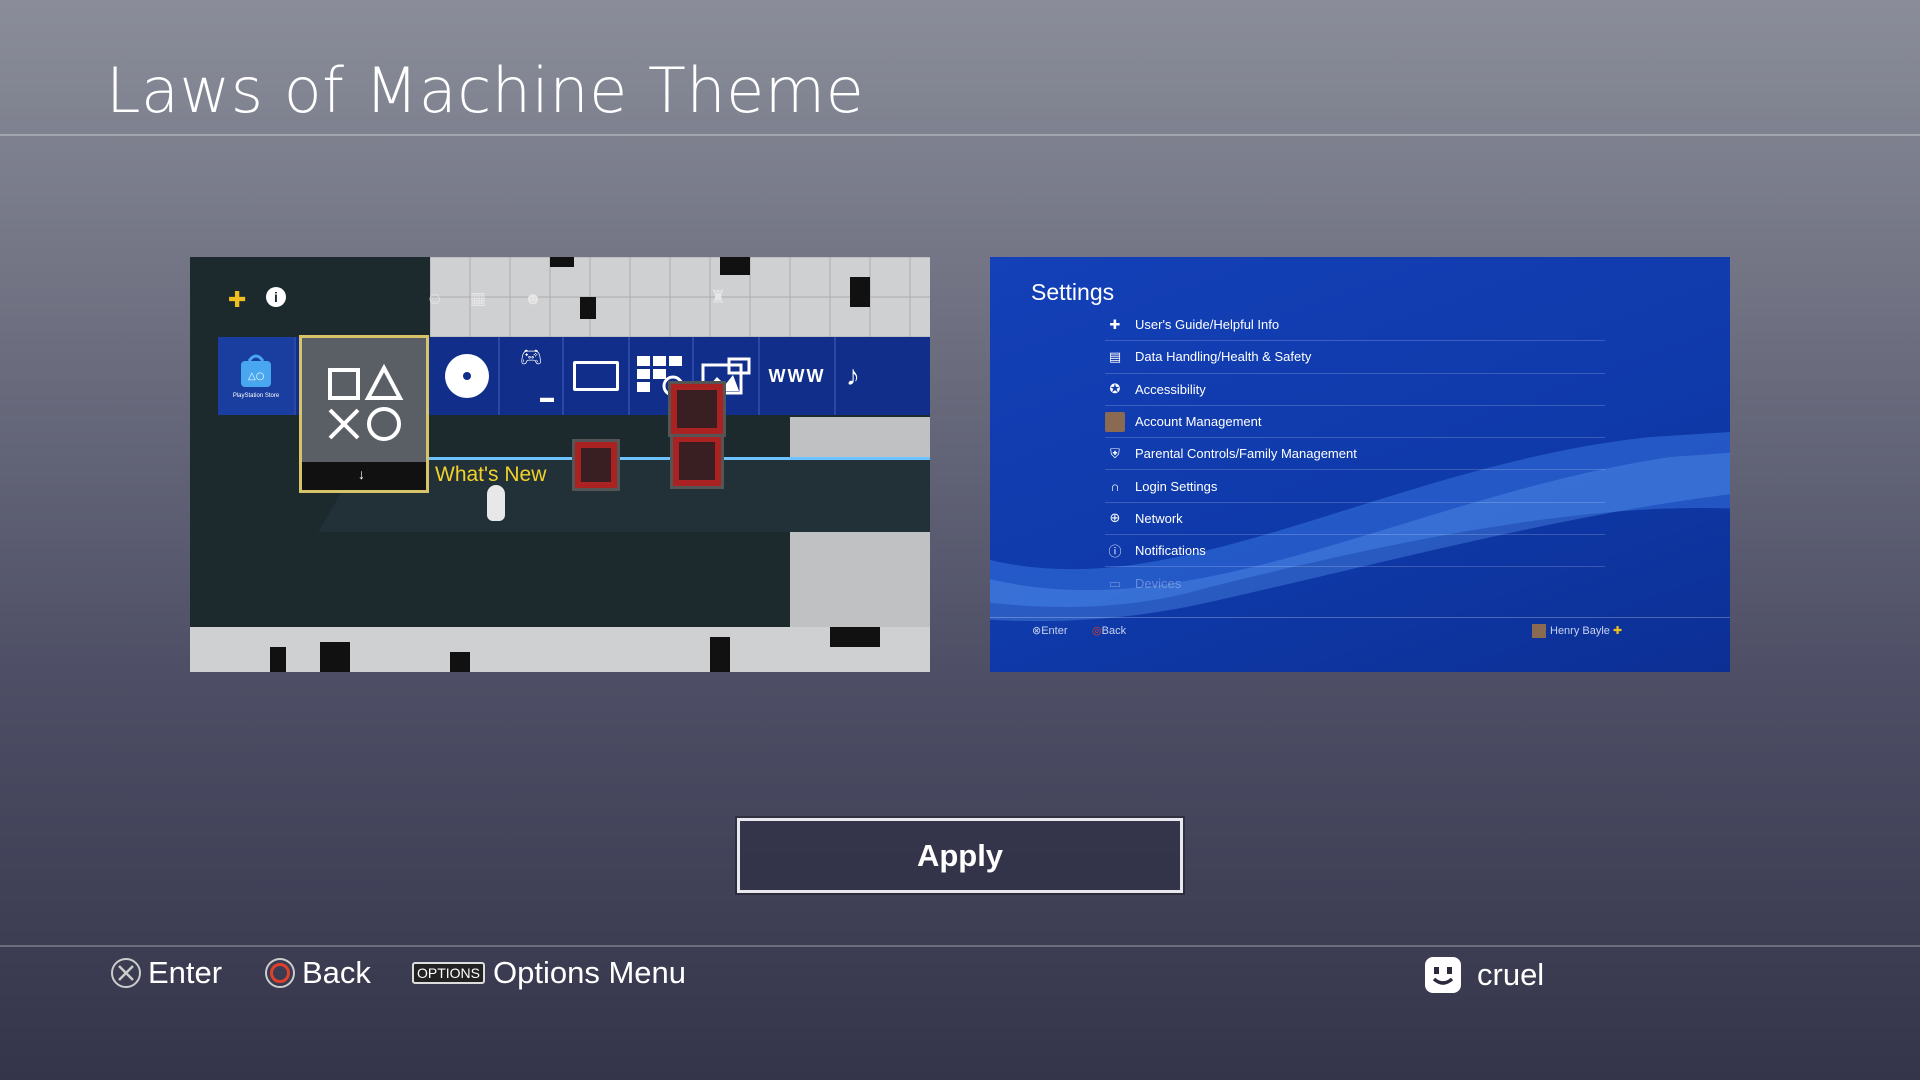  What do you see at coordinates (366, 402) in the screenshot?
I see `ps-shapes-icon` at bounding box center [366, 402].